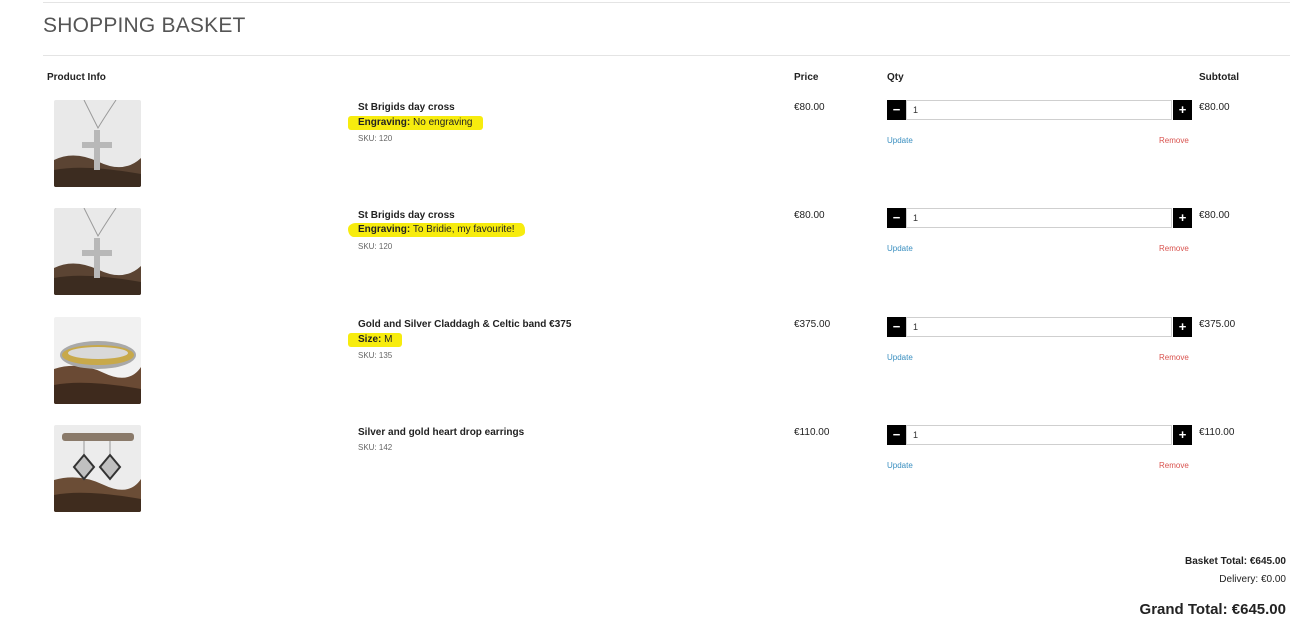  Describe the element at coordinates (812, 324) in the screenshot. I see `product-price: €375.00` at that location.